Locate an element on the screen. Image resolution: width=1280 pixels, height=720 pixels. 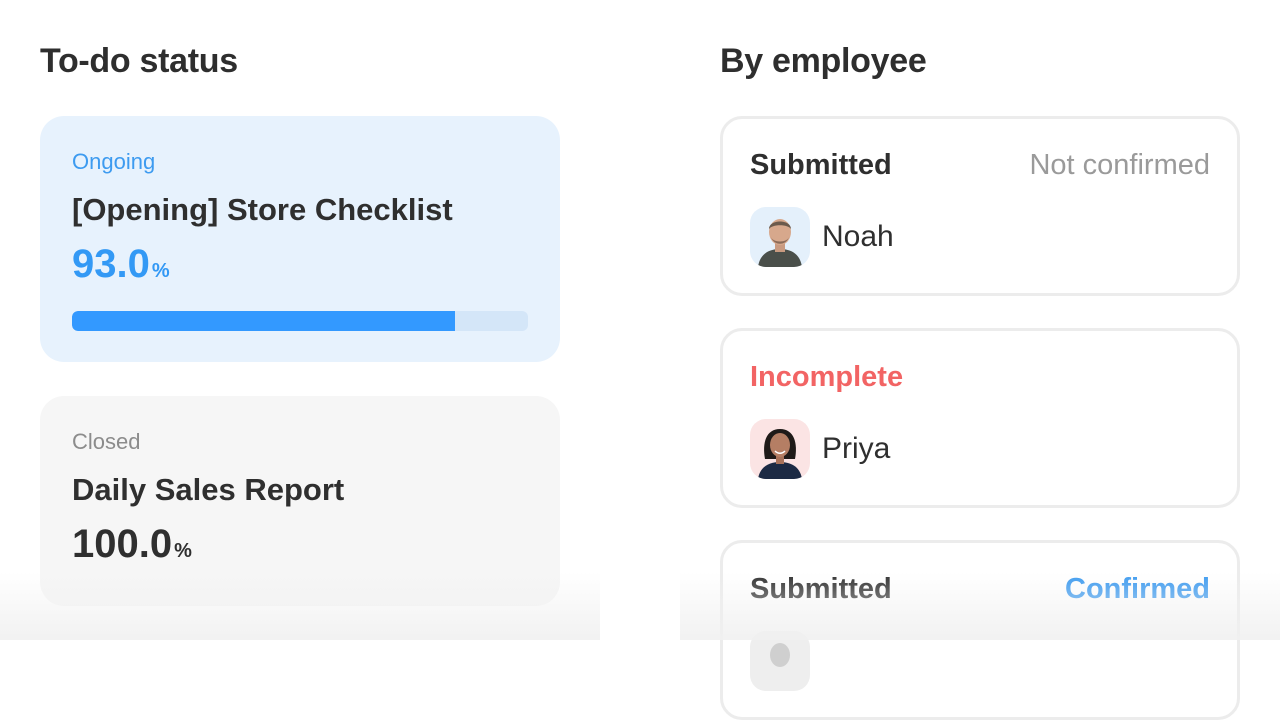
person-photo-avatar-icon is located at coordinates (780, 655).